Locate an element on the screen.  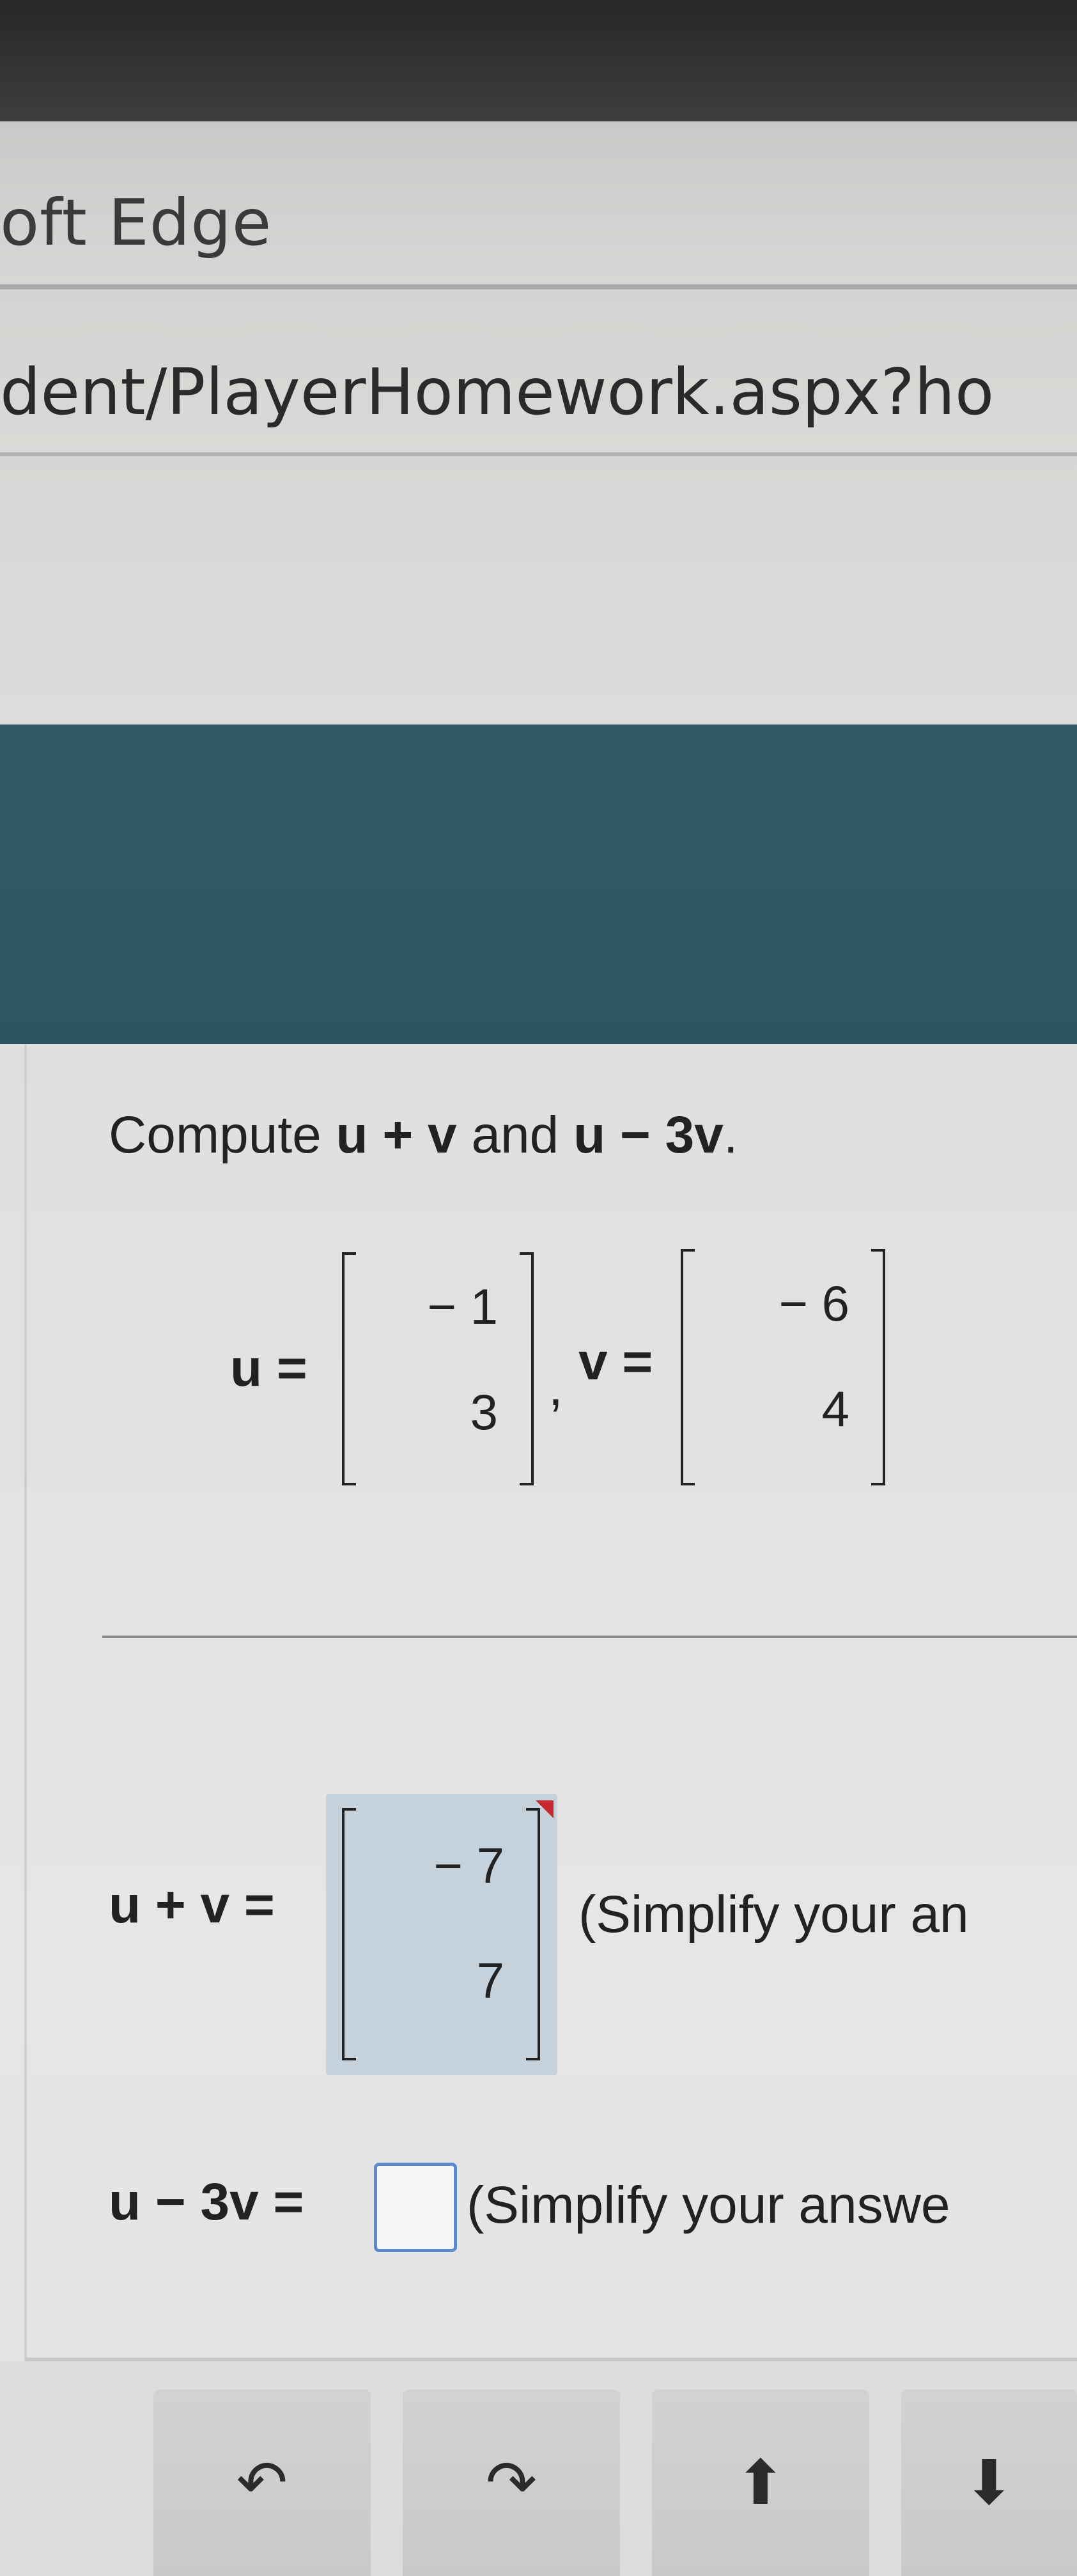
redo-icon: ↷ is located at coordinates (511, 2482).